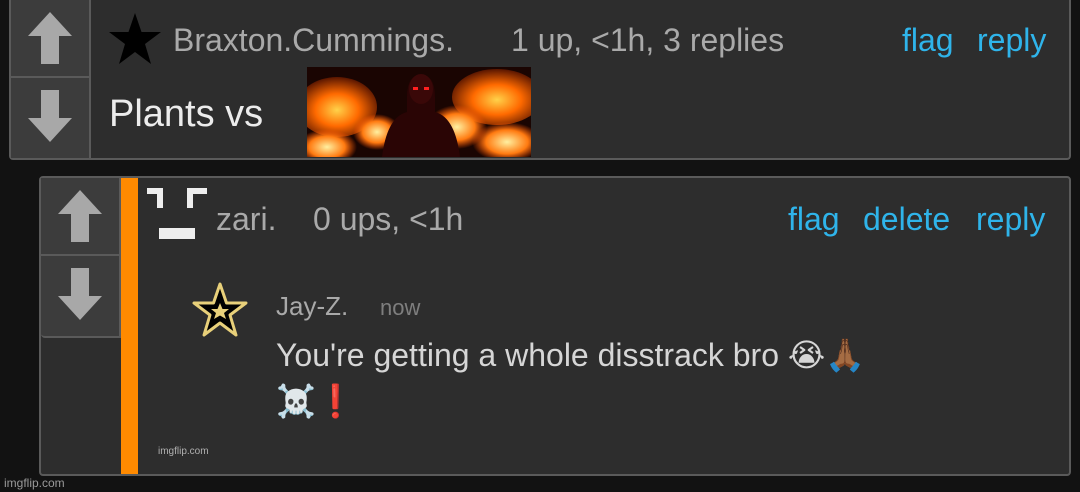 This screenshot has width=1080, height=492. I want to click on embedded-author: Jay-Z., so click(312, 306).